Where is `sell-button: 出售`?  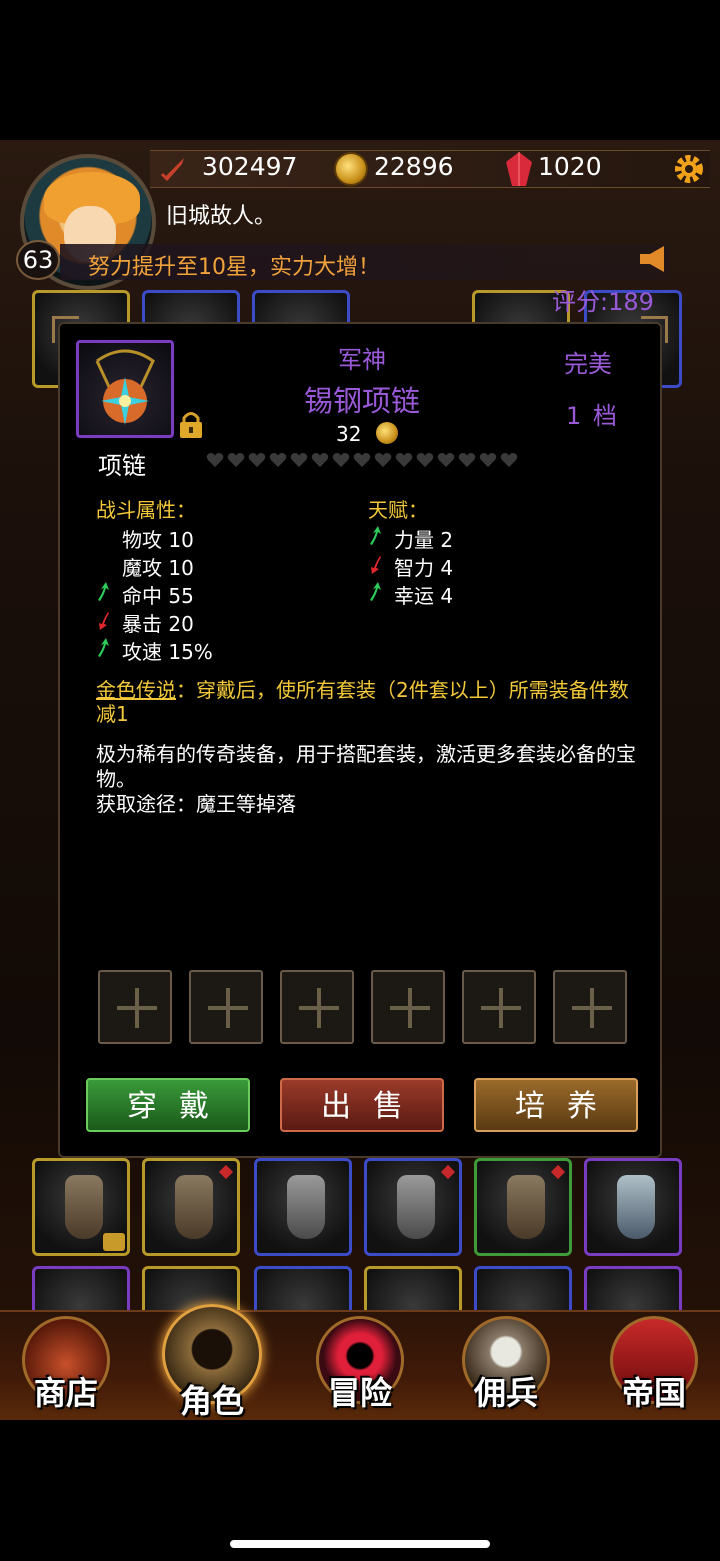
sell-button: 出售 is located at coordinates (362, 1105).